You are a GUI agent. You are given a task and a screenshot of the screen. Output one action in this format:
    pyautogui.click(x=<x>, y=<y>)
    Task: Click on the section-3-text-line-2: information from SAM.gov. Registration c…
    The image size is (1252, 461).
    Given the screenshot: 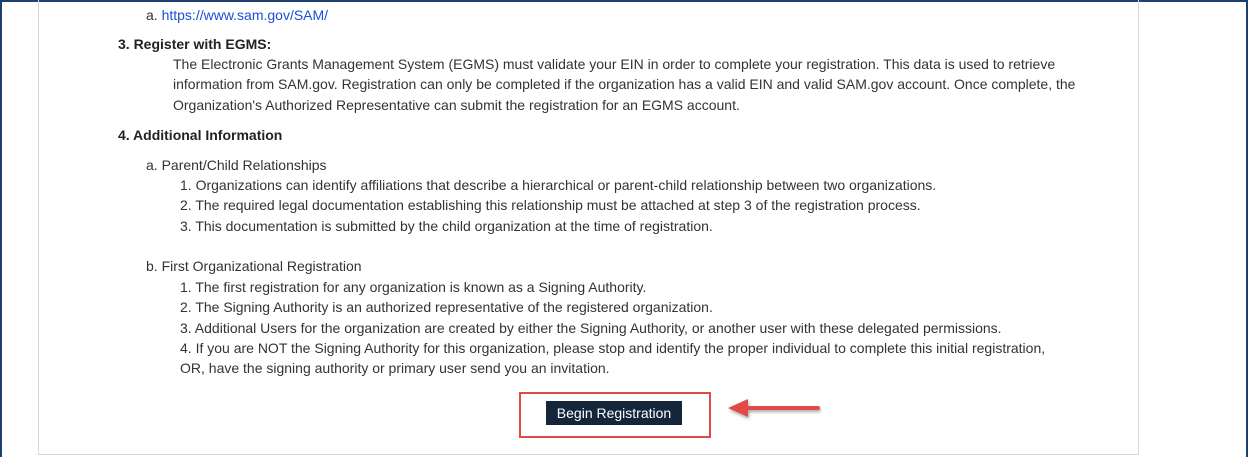 What is the action you would take?
    pyautogui.click(x=624, y=84)
    